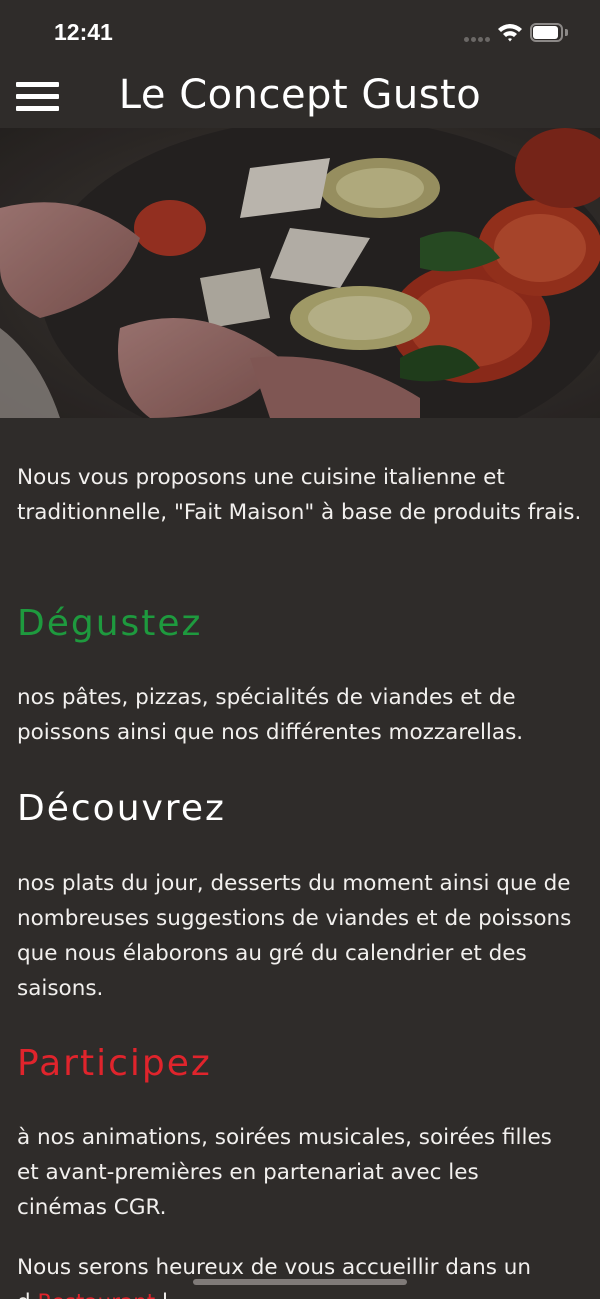 This screenshot has width=600, height=1299. I want to click on status-bar: 12:41, so click(300, 33).